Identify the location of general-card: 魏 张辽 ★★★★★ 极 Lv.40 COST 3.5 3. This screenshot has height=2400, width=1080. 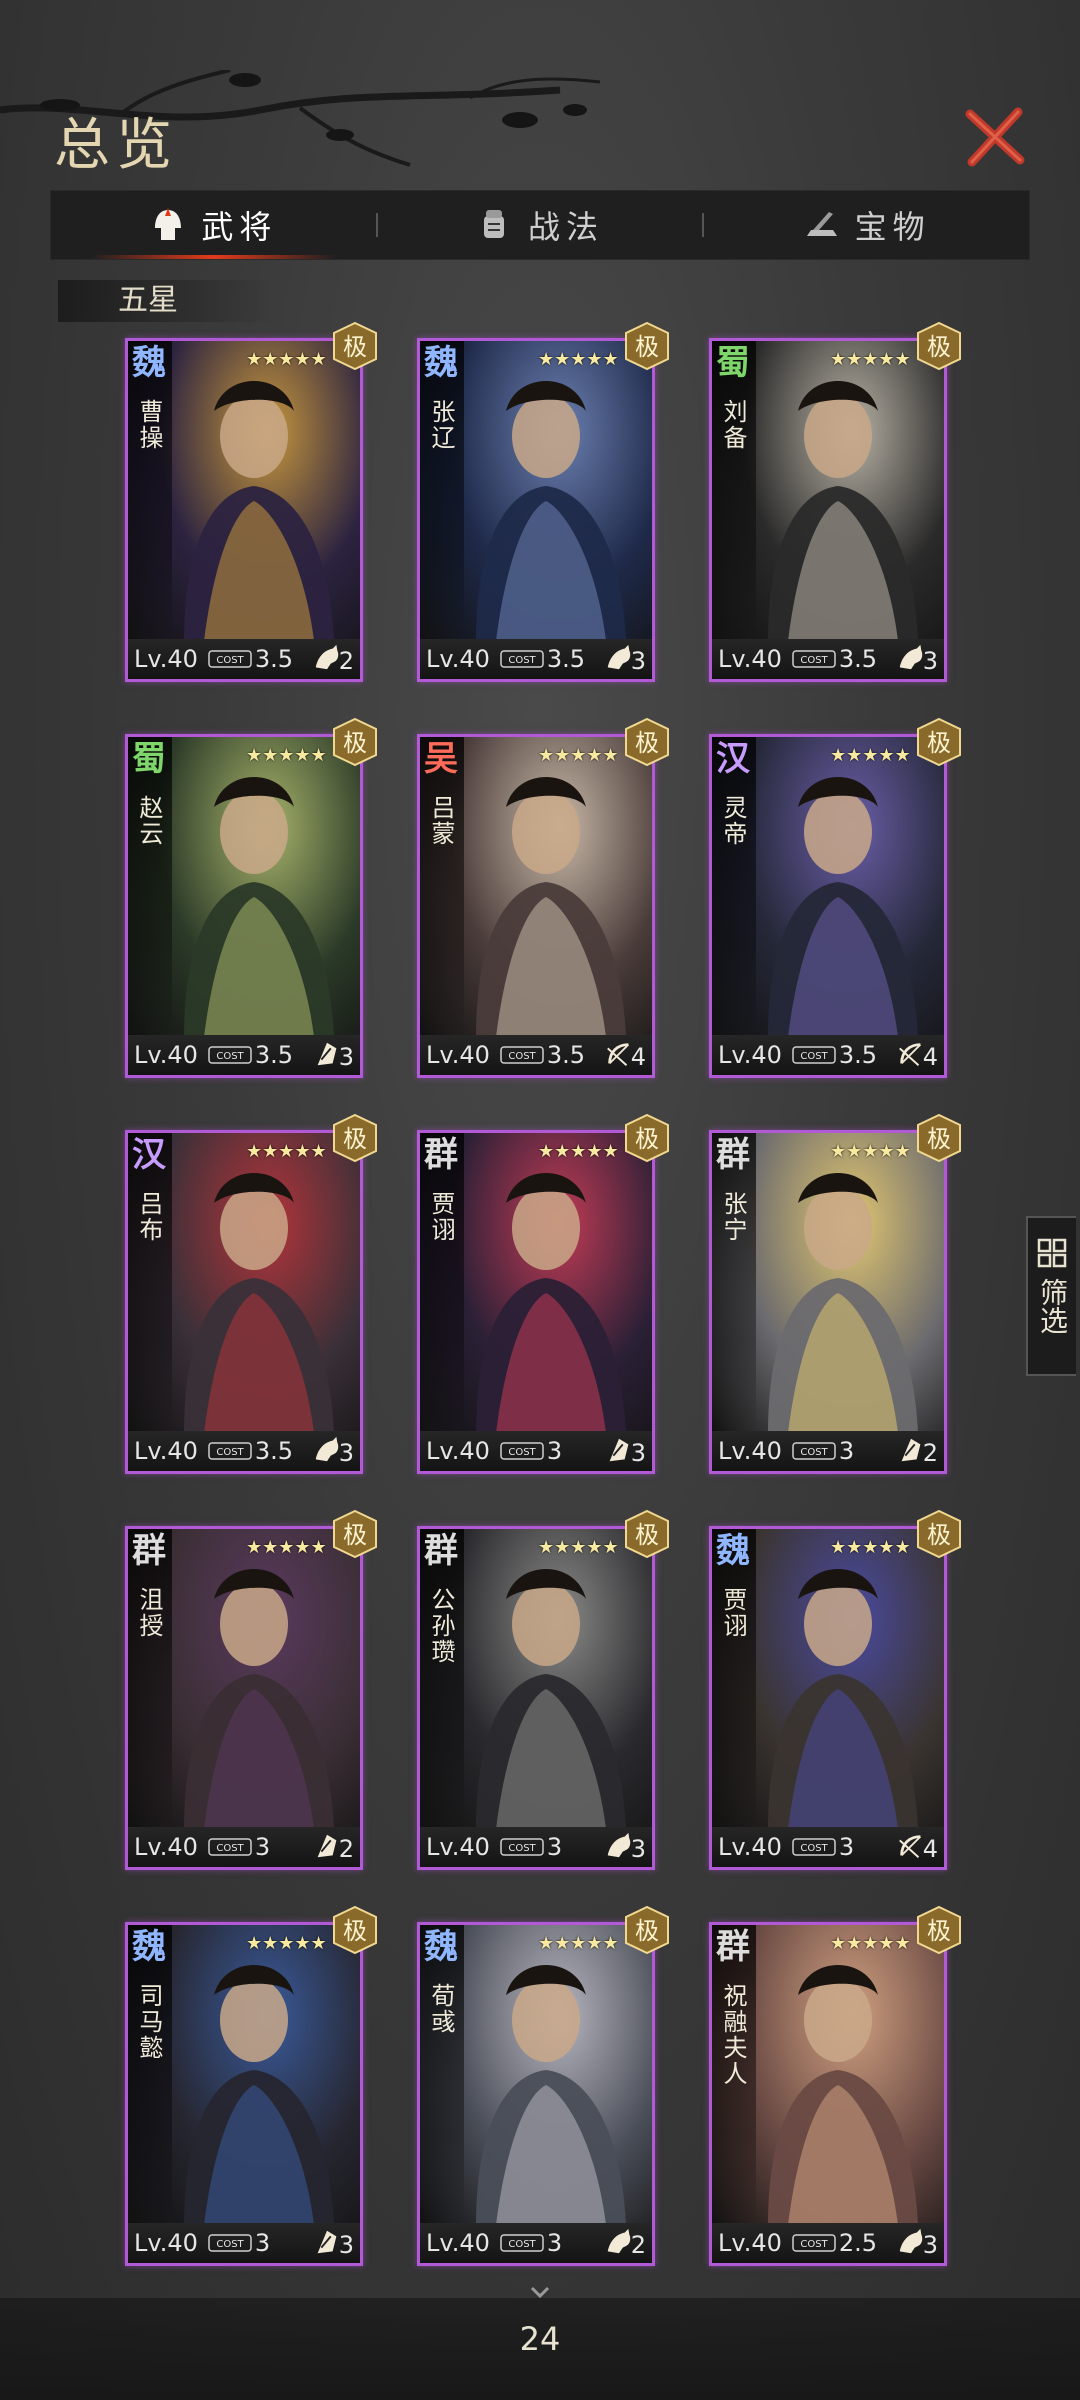
(543, 501).